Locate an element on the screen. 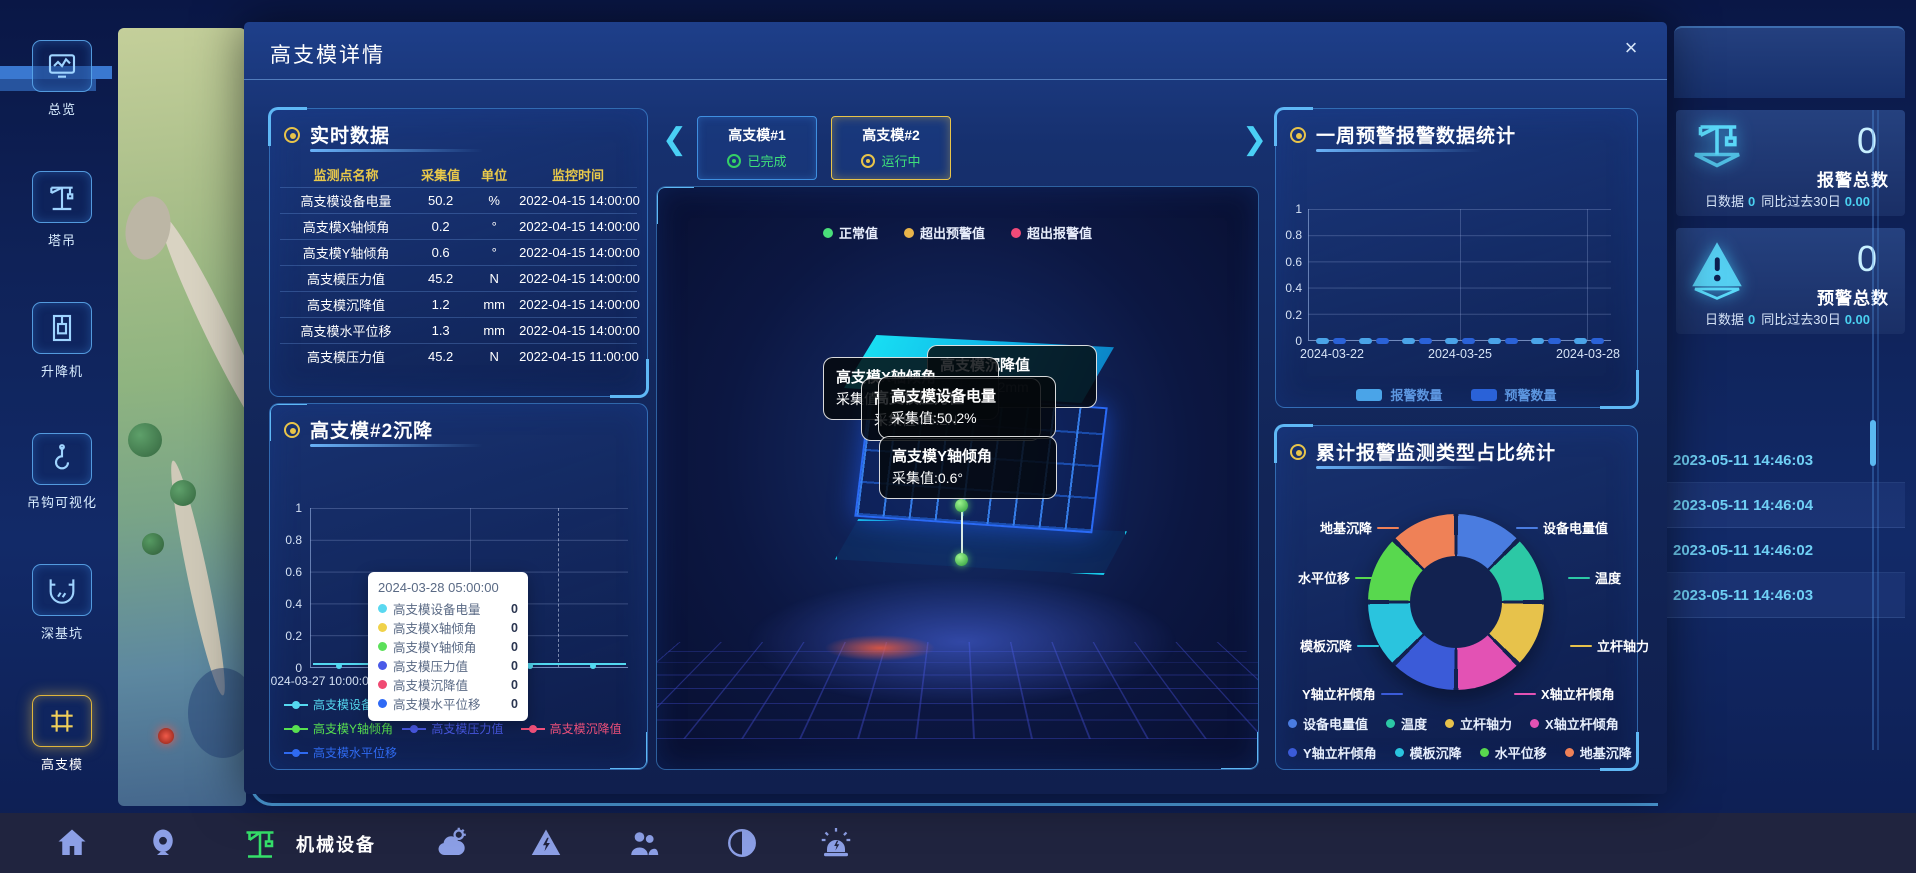  sidebar-item-5: 深基坑 is located at coordinates (62, 603).